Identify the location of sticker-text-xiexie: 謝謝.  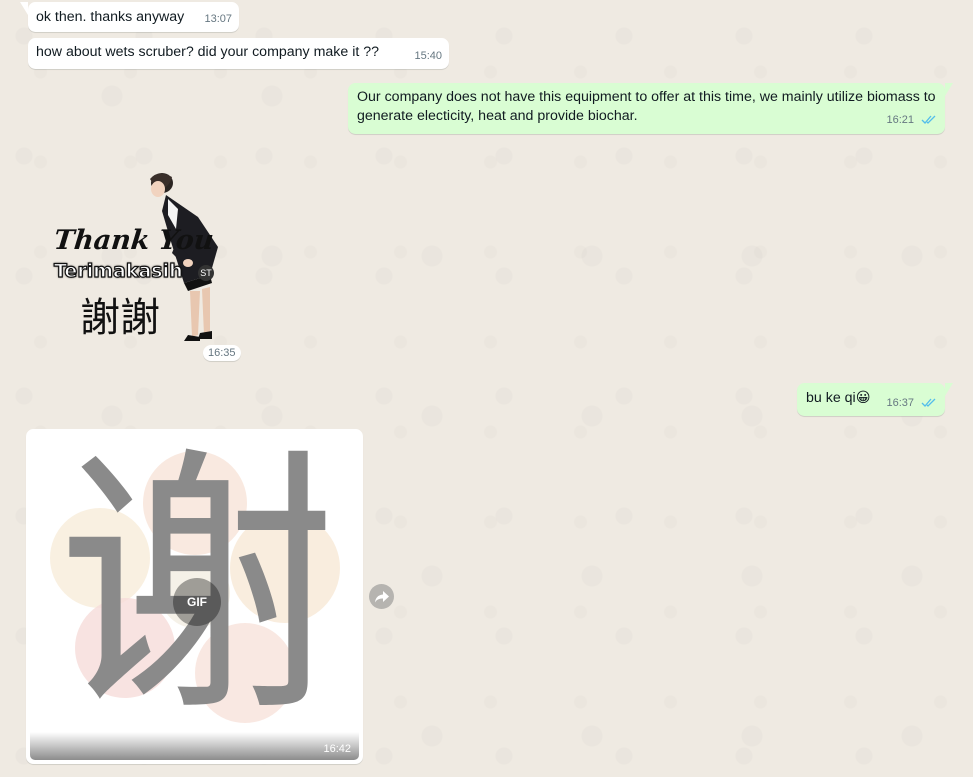
(120, 318).